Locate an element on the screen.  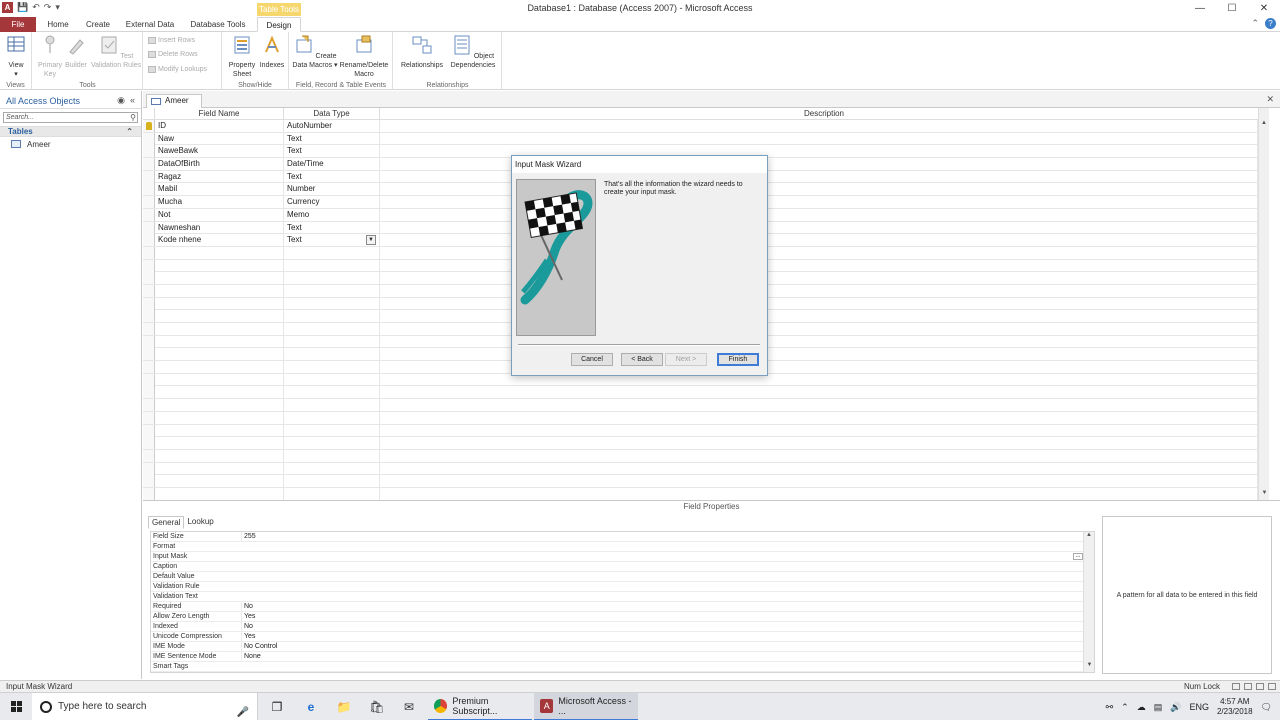
primary-key-button: Primary Key is located at coordinates (50, 56).